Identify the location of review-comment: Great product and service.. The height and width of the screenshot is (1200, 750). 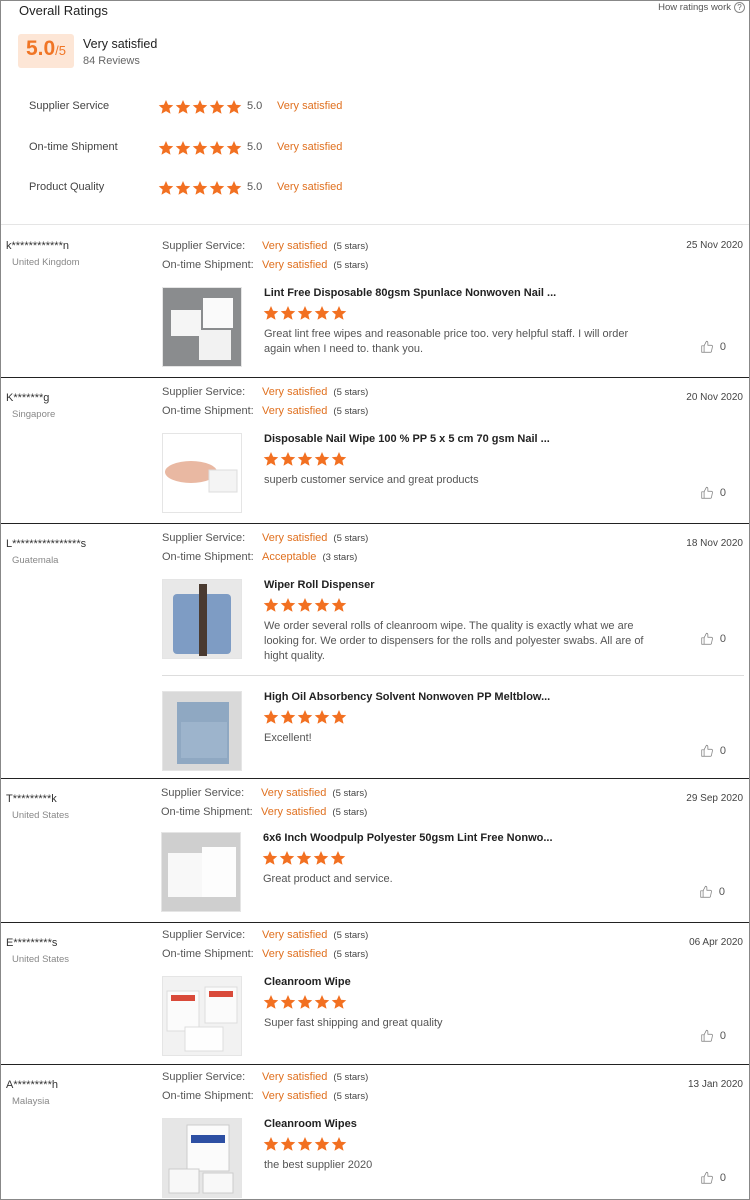
(328, 879).